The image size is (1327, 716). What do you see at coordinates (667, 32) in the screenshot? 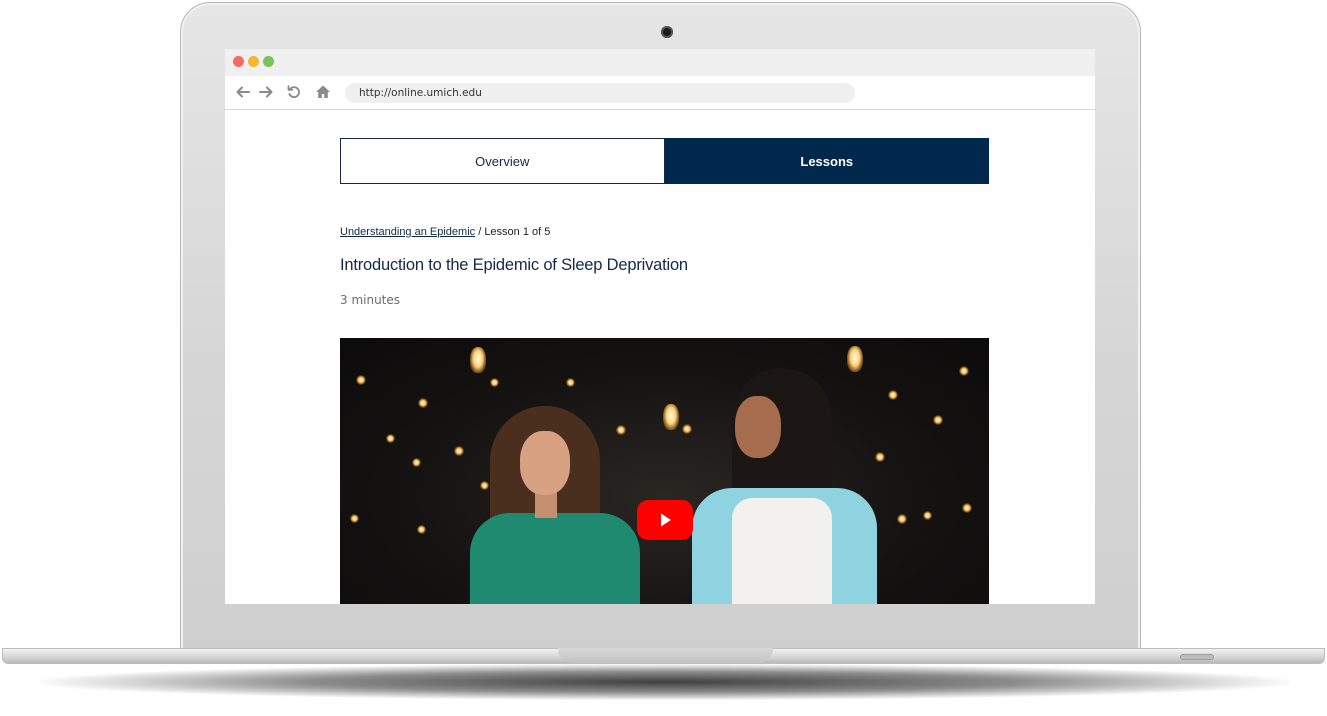
I see `webcam` at bounding box center [667, 32].